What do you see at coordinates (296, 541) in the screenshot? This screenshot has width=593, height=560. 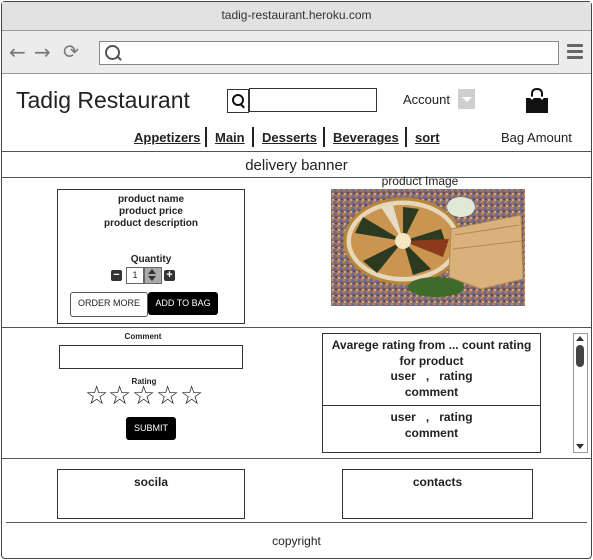 I see `copyright: copyright` at bounding box center [296, 541].